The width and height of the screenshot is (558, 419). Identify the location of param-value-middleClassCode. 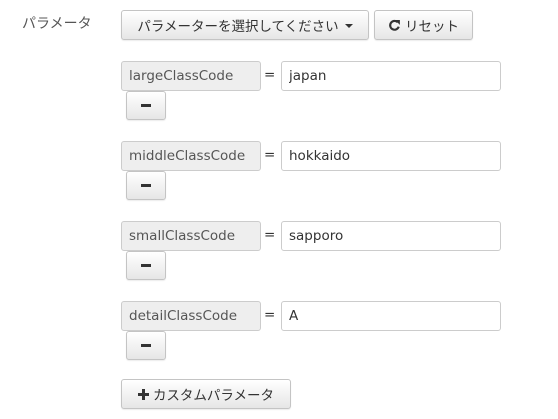
(391, 156).